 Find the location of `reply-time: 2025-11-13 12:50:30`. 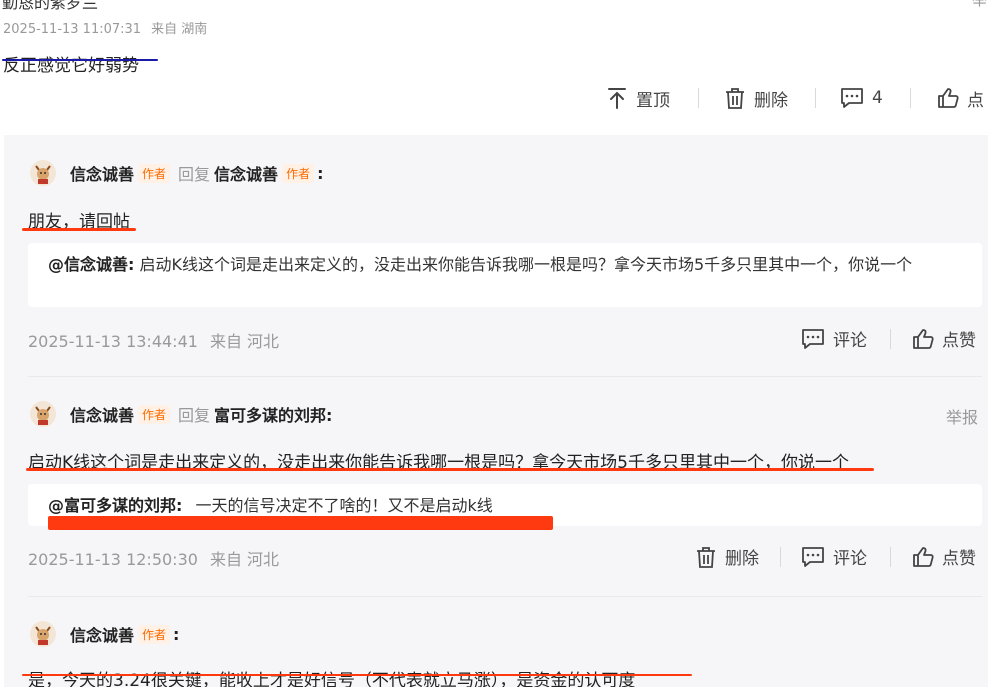

reply-time: 2025-11-13 12:50:30 is located at coordinates (113, 559).